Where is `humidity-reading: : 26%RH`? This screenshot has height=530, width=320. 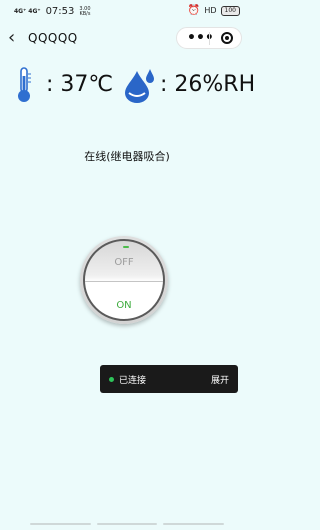 humidity-reading: : 26%RH is located at coordinates (208, 84).